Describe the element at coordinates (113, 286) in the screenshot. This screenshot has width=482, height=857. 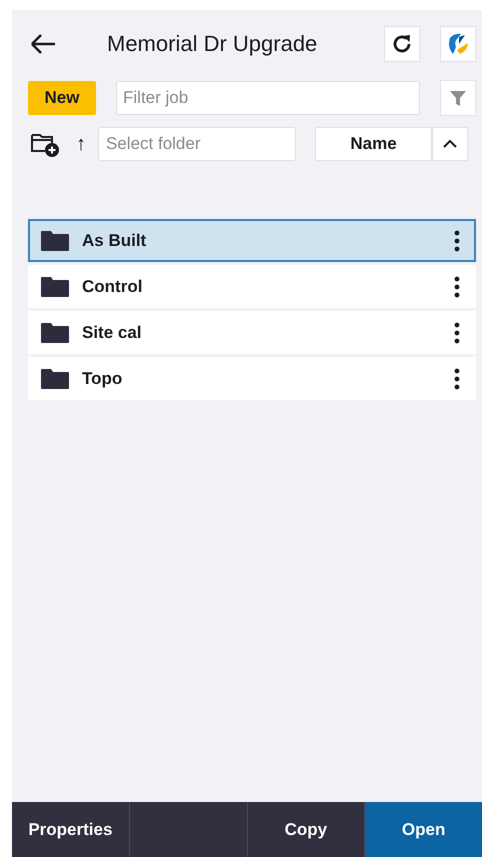
I see `folder-name: Control` at that location.